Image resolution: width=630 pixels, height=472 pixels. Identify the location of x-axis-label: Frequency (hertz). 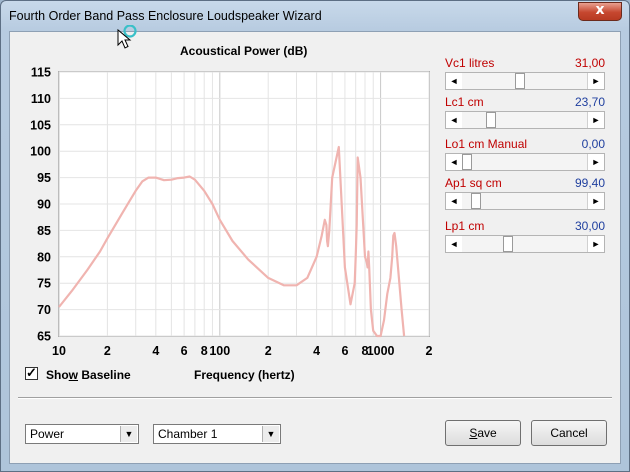
(244, 375).